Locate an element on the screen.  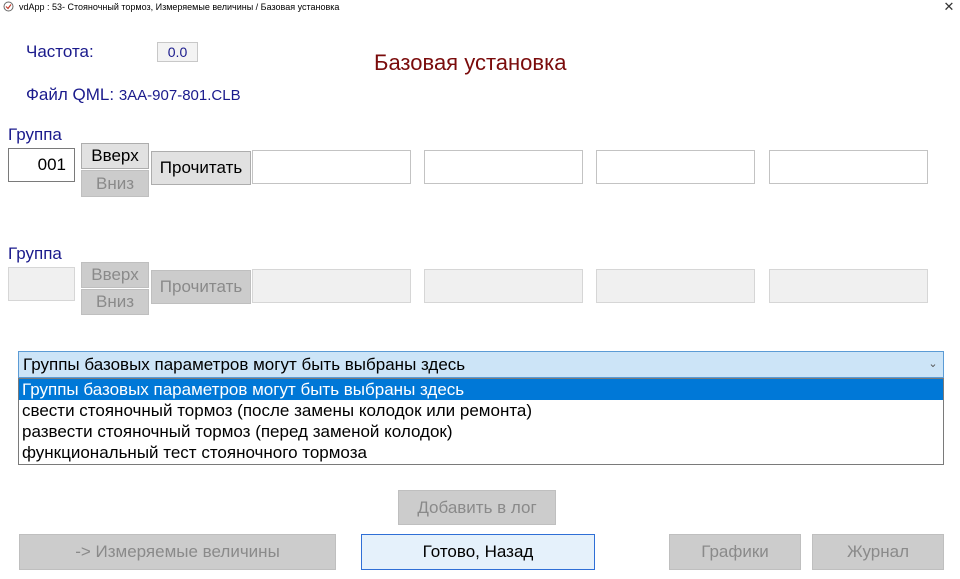
qml-label: Файл QML: is located at coordinates (70, 94).